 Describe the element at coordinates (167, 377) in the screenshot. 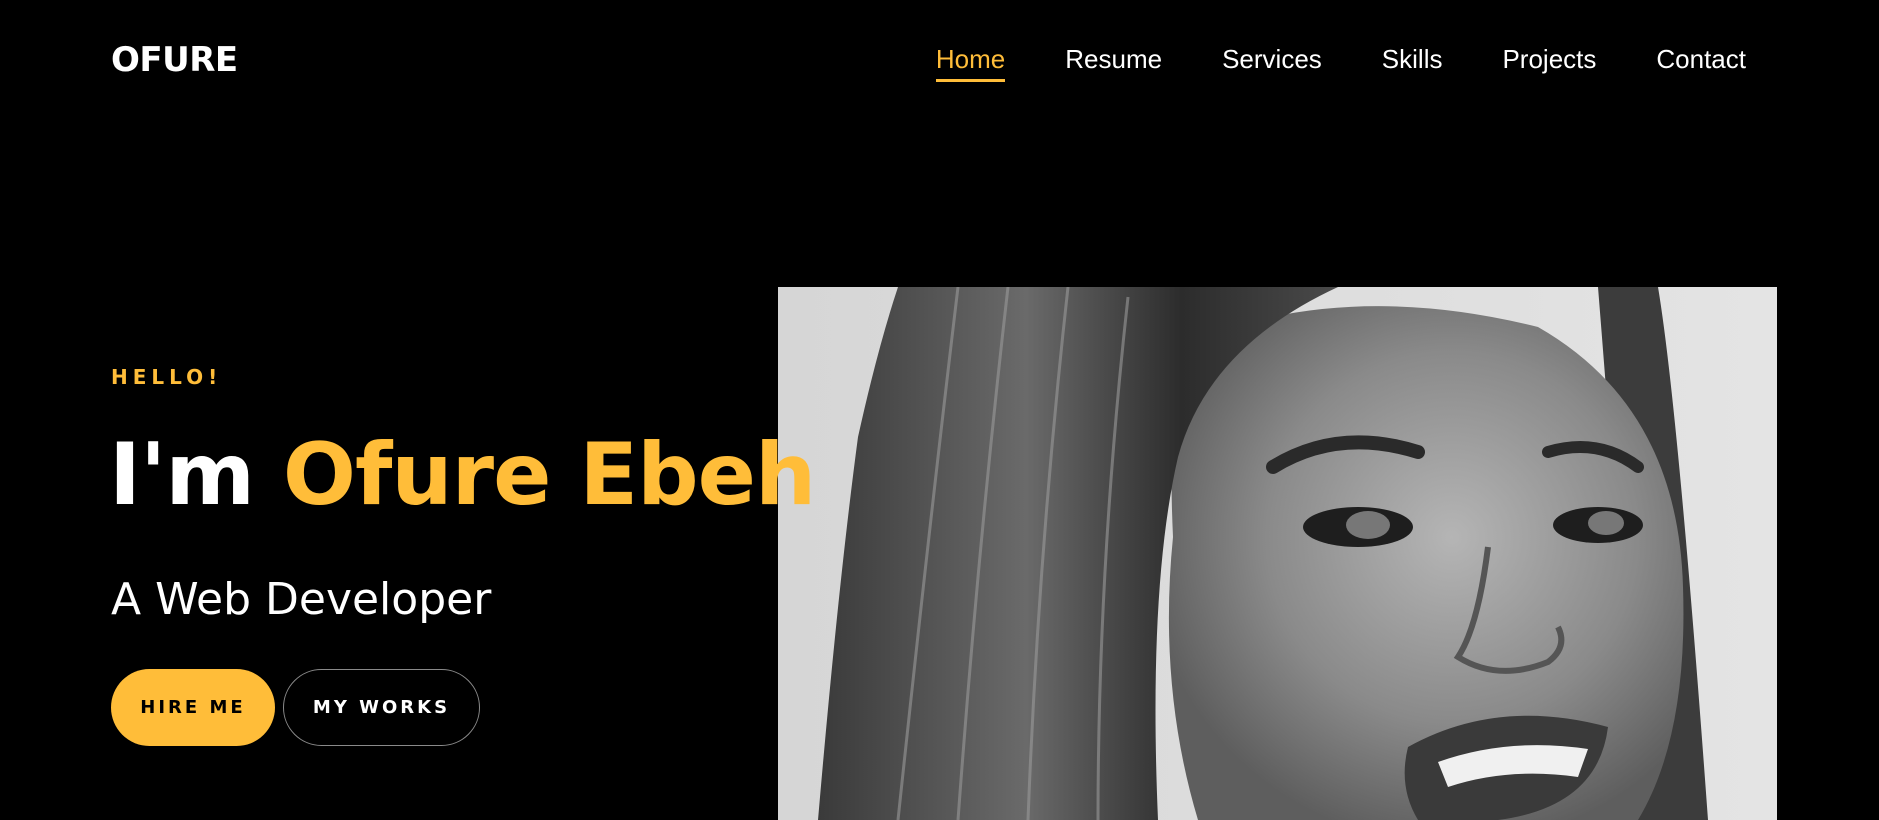

I see `greeting-label: HELLO!` at that location.